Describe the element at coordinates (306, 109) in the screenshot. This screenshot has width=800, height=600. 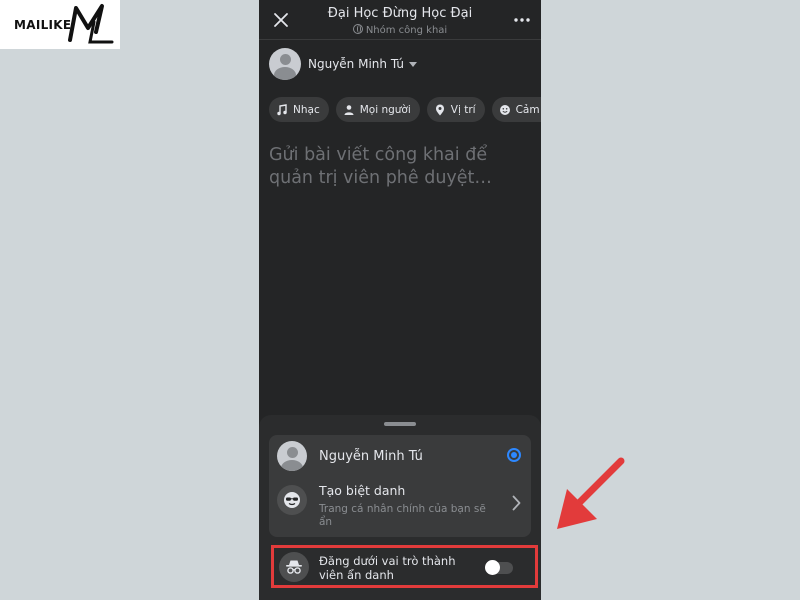
I see `chip-music-label: Nhạc` at that location.